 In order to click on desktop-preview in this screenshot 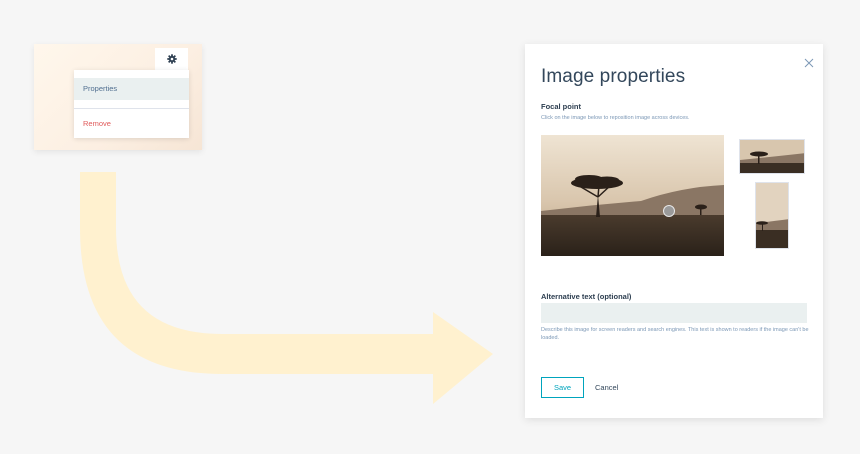, I will do `click(772, 156)`.